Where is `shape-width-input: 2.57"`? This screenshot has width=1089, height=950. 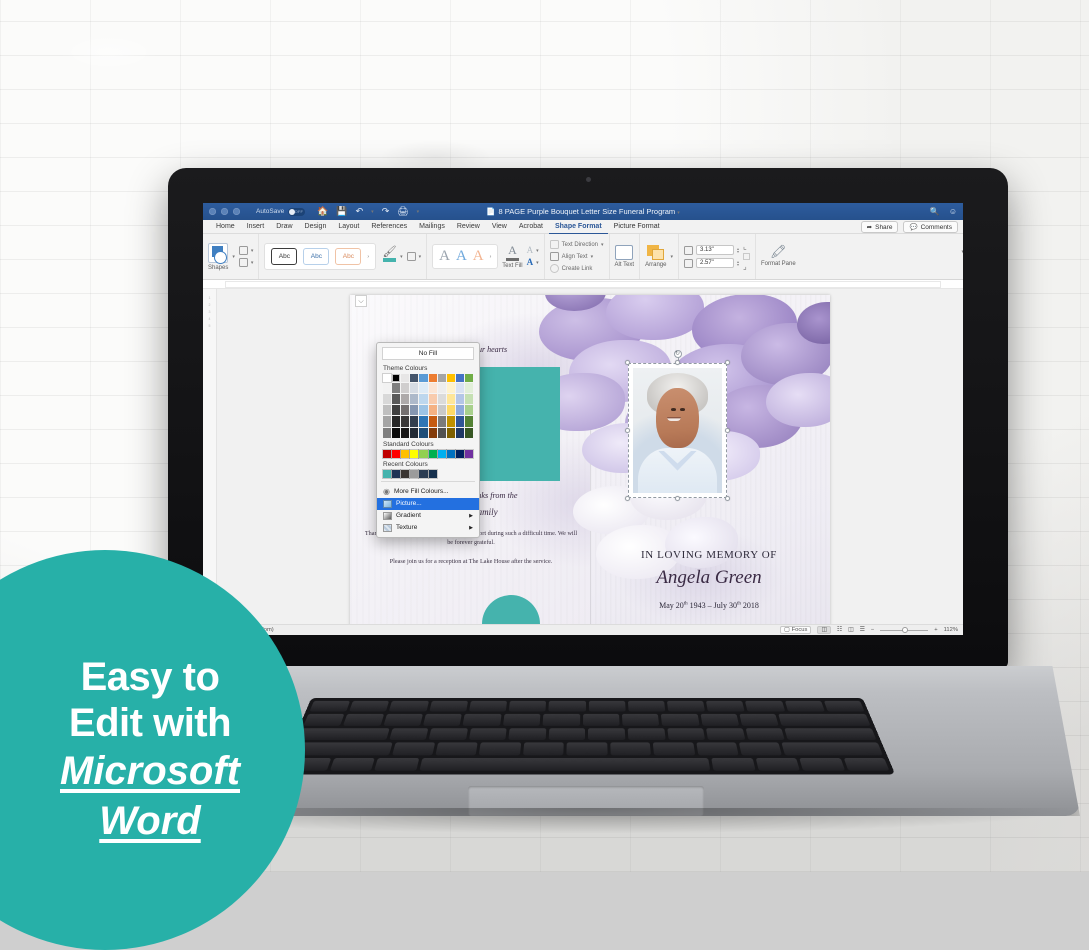 shape-width-input: 2.57" is located at coordinates (714, 263).